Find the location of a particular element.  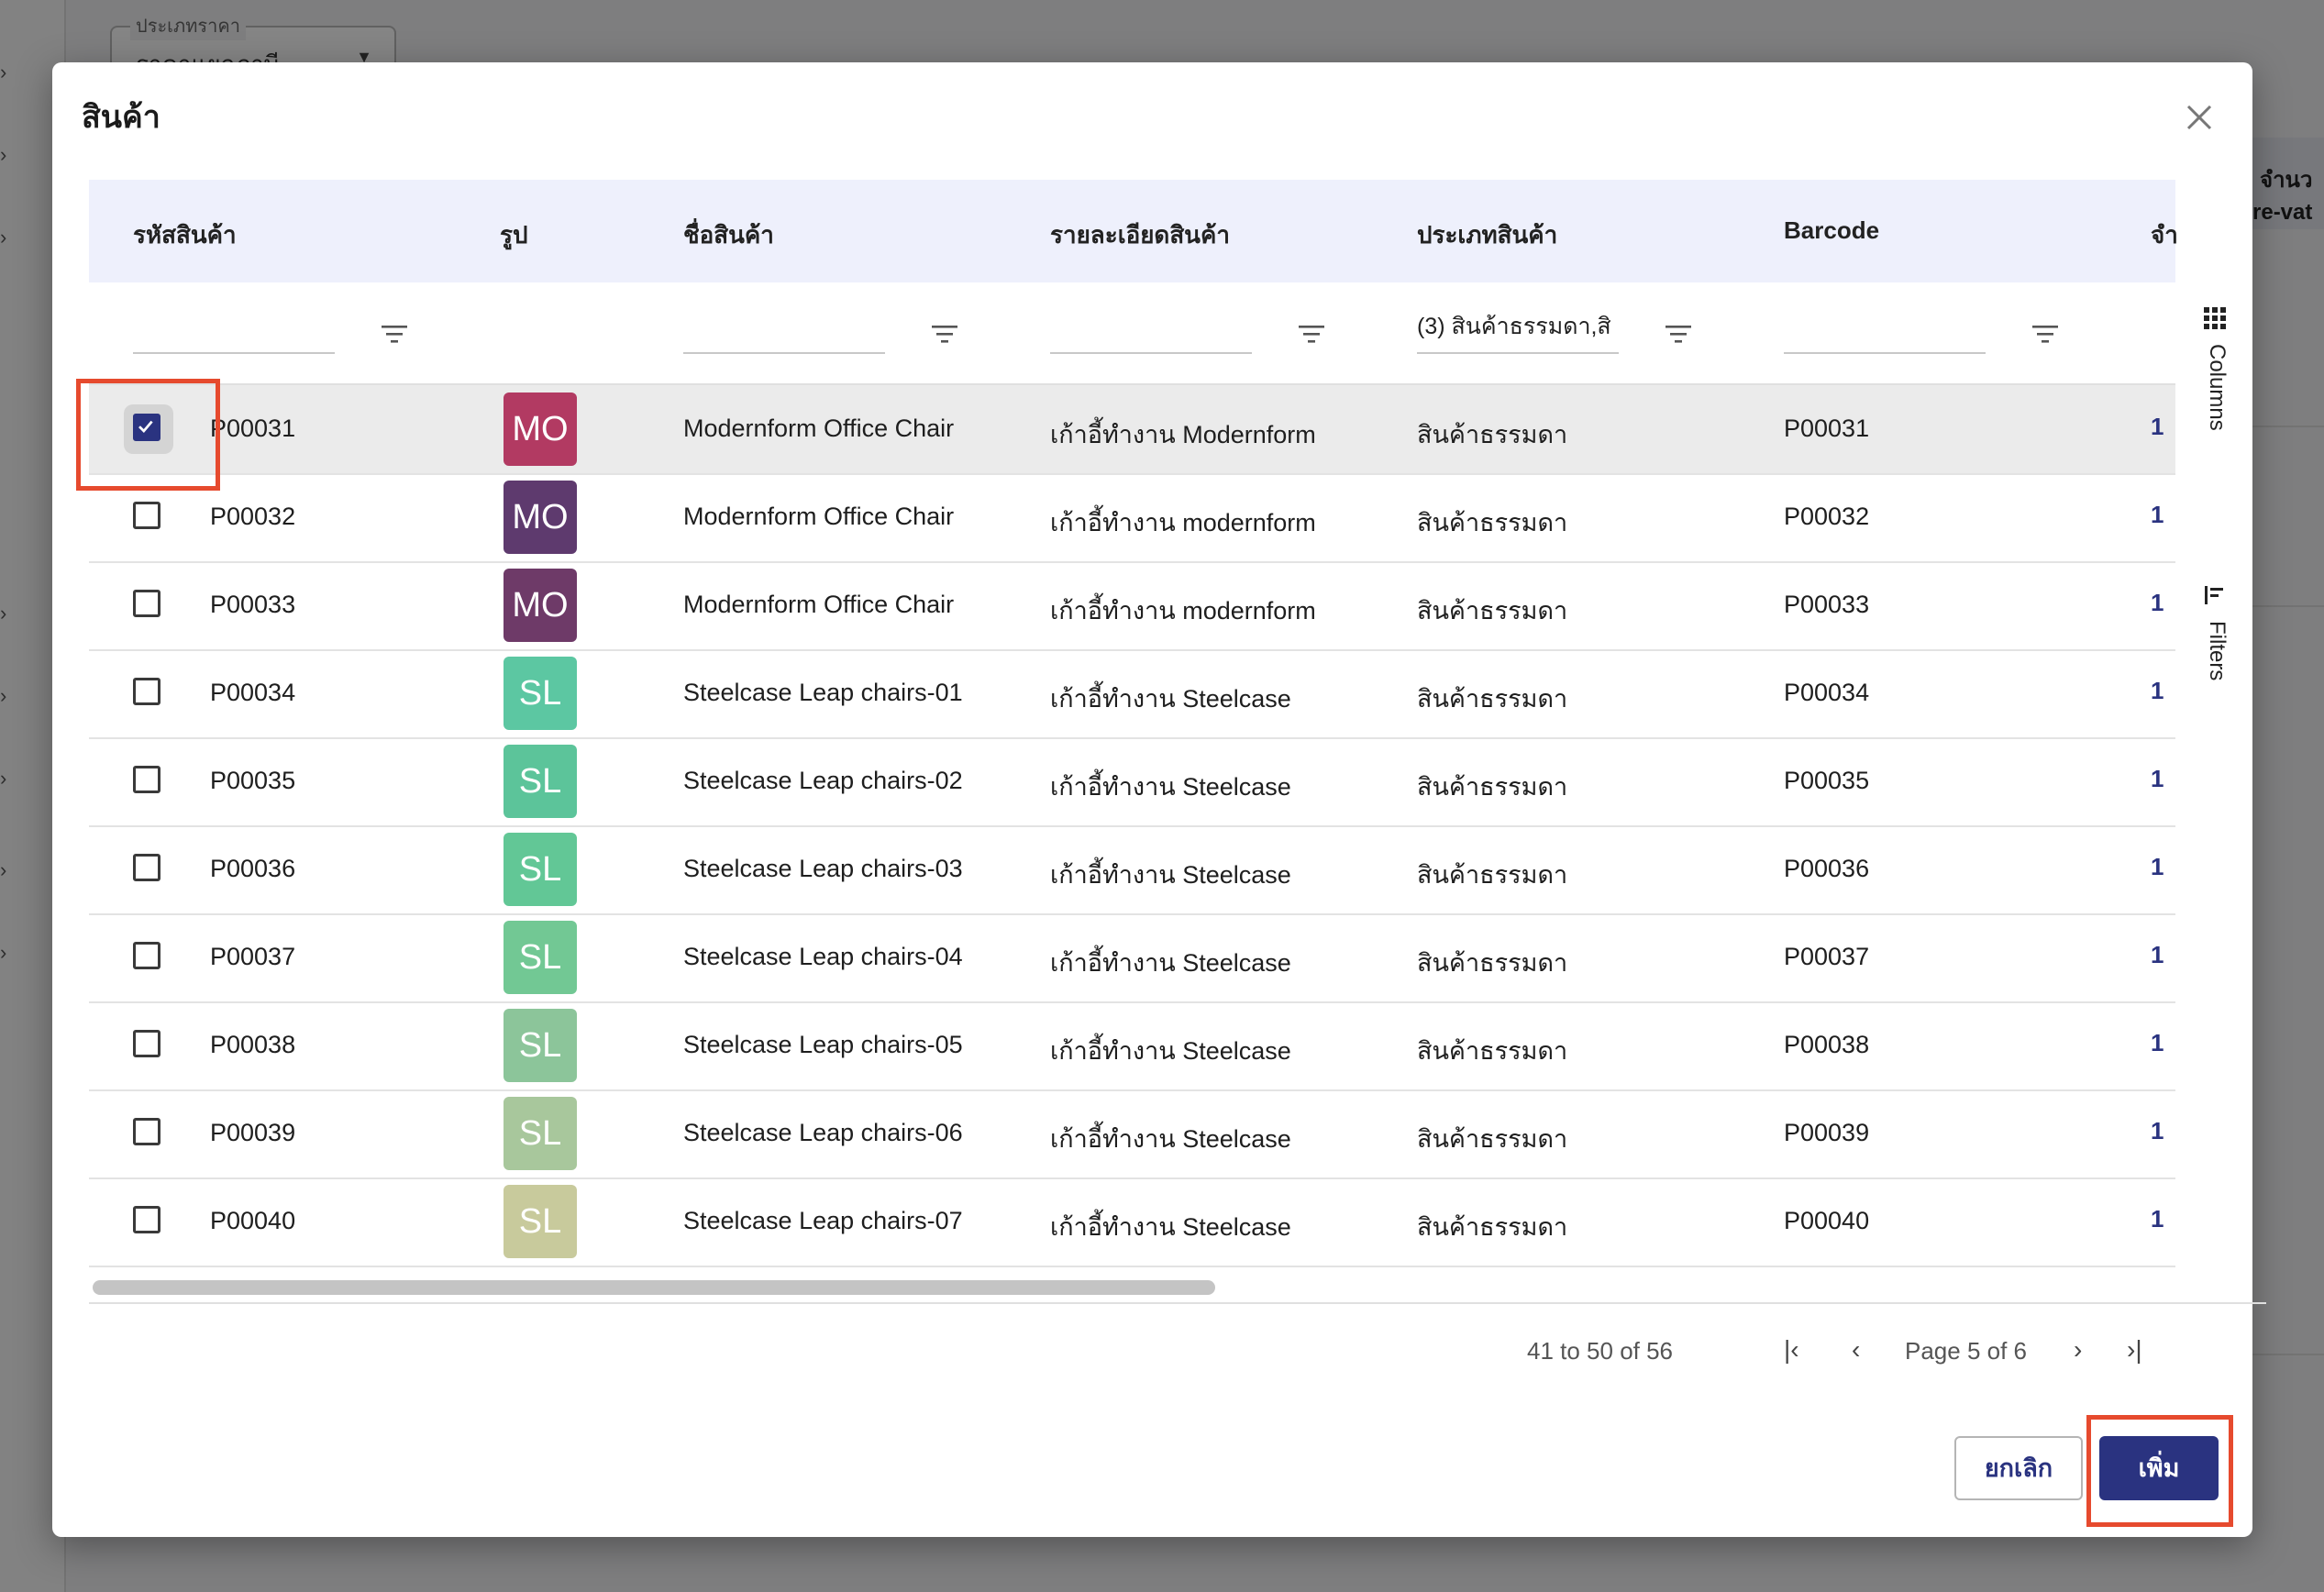

dialog-title: สินค้า is located at coordinates (121, 117).